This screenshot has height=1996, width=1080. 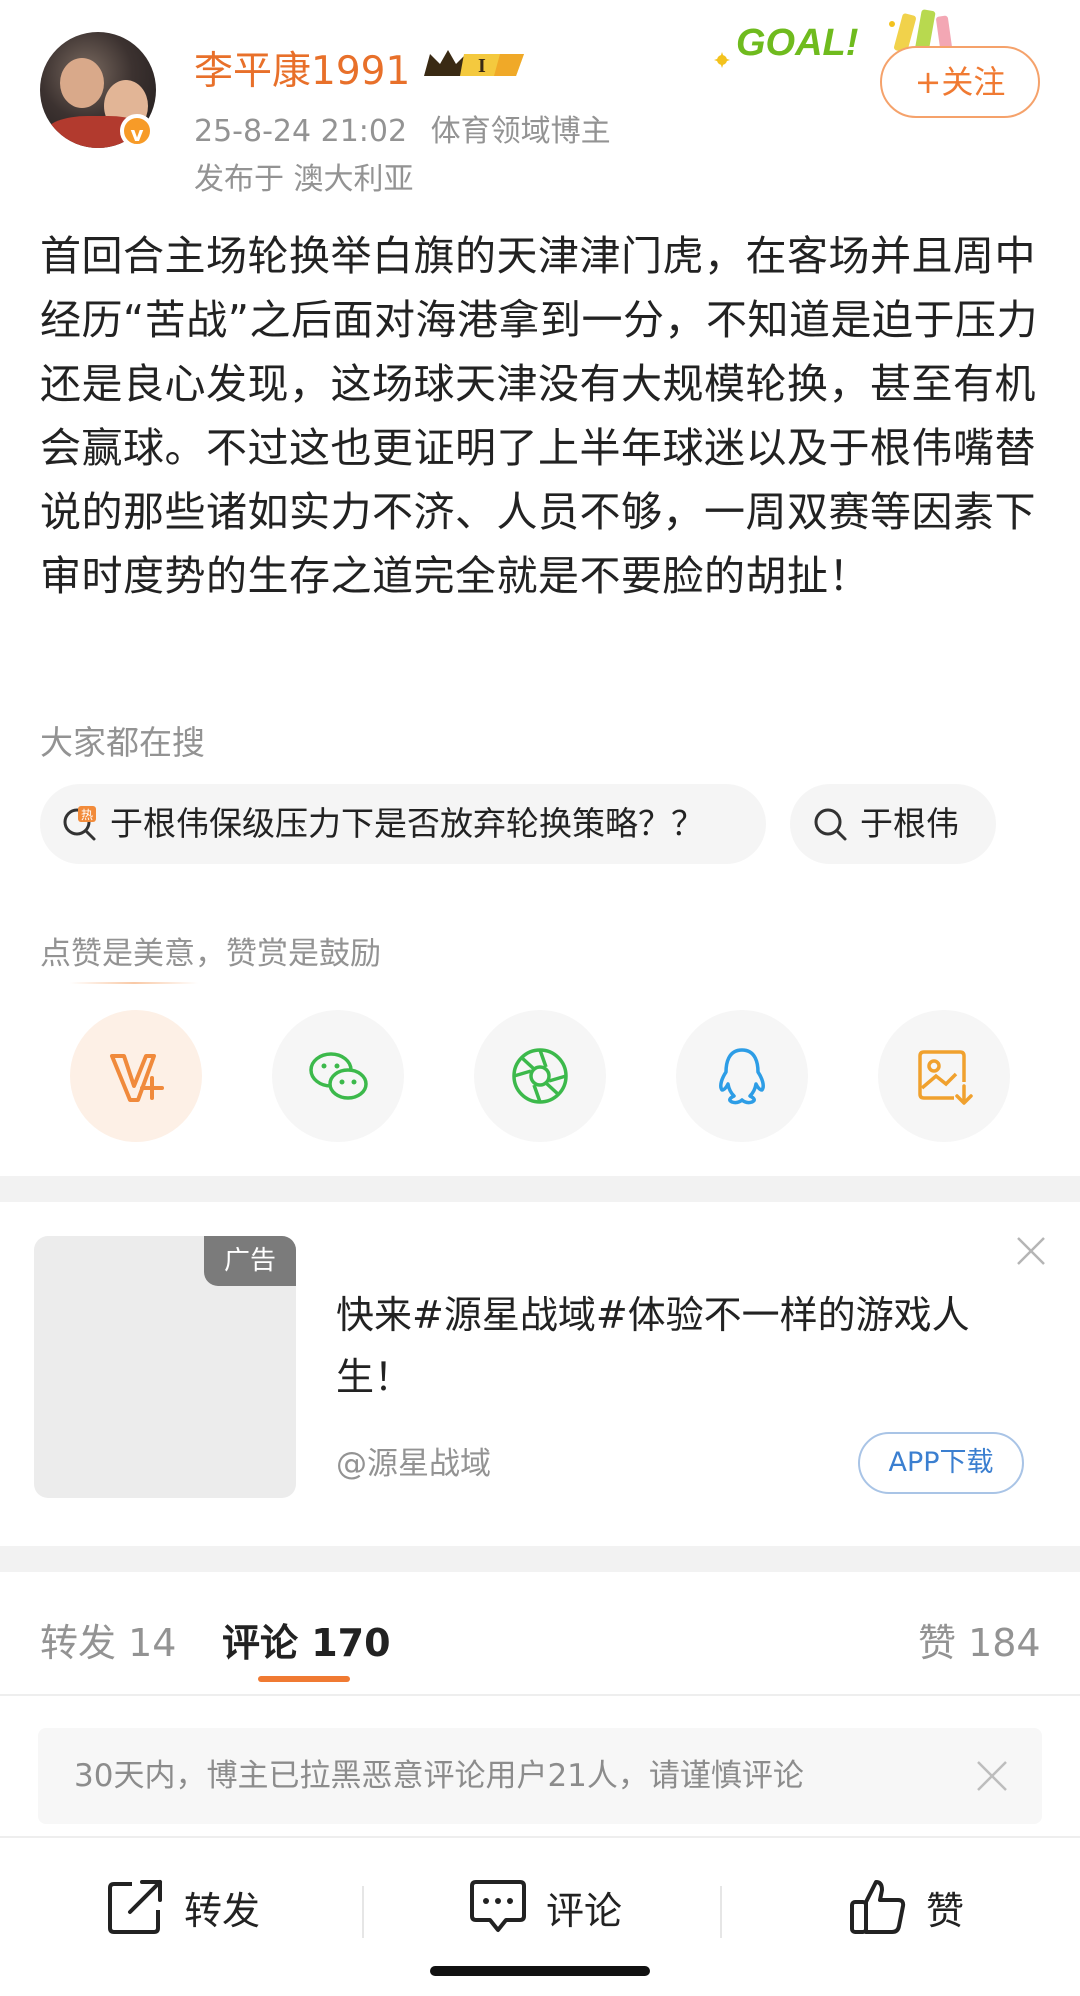 I want to click on app-download-button: APP下载, so click(x=941, y=1463).